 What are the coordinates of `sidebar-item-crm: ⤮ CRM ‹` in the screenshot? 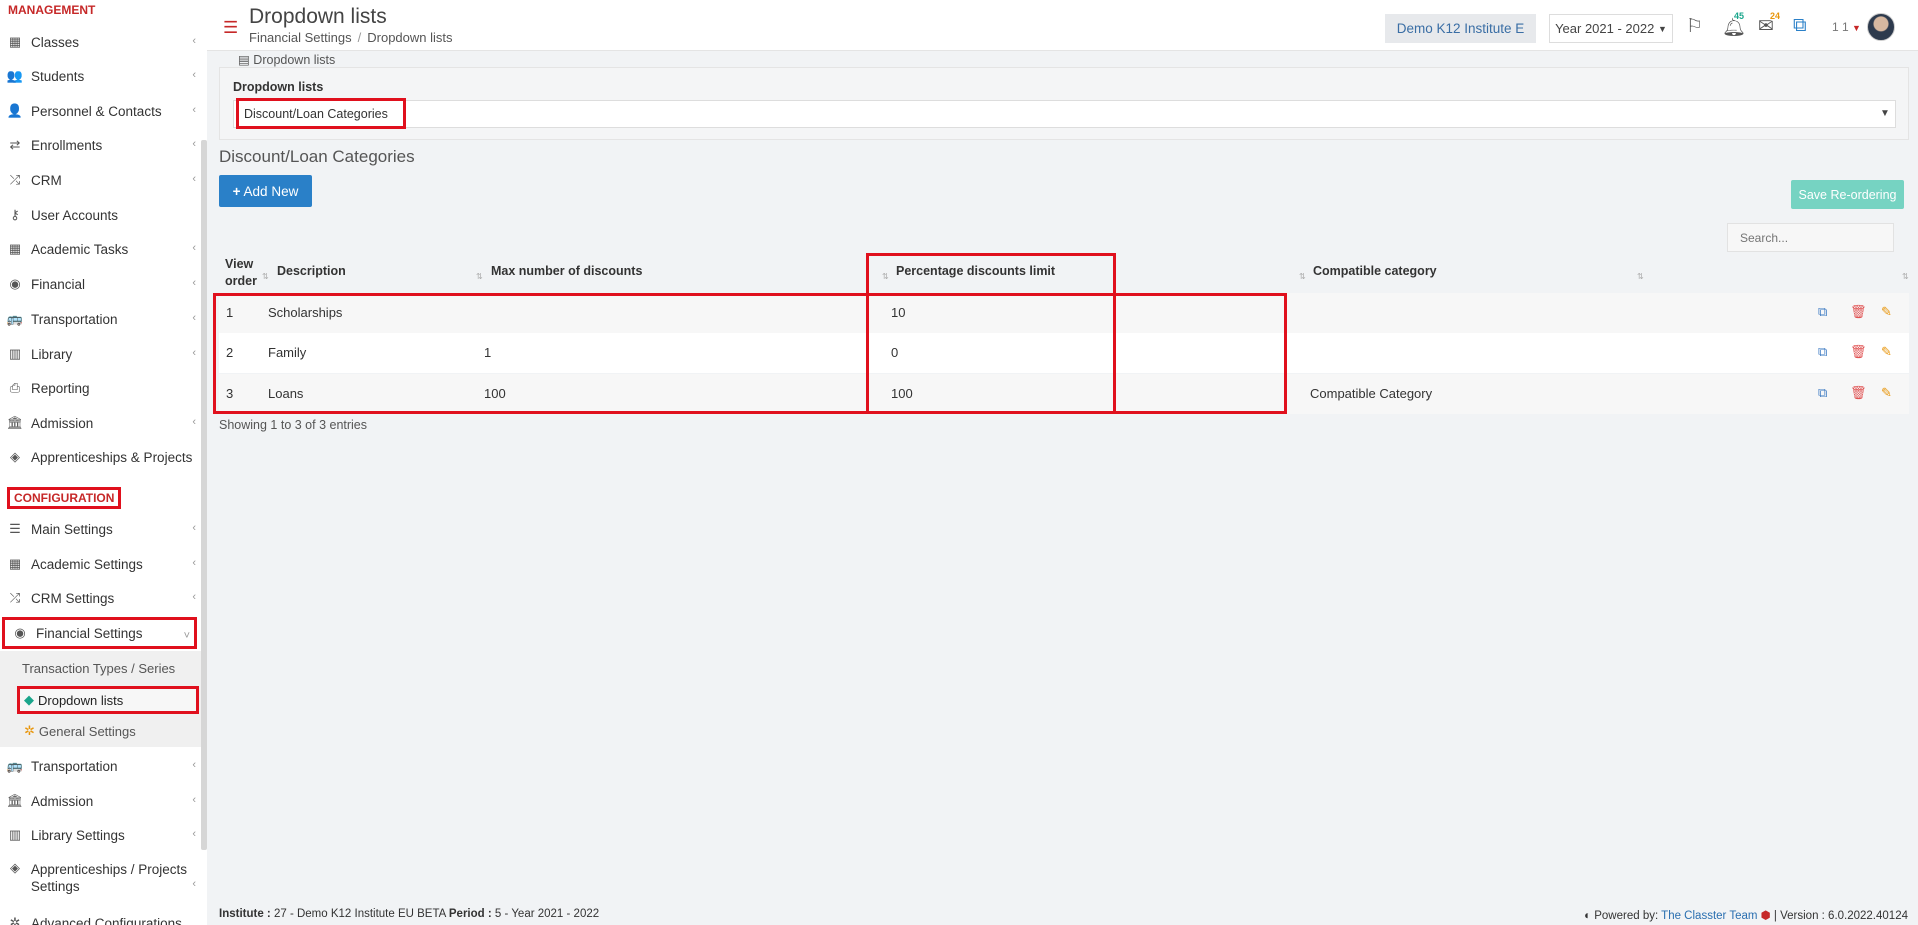 It's located at (100, 180).